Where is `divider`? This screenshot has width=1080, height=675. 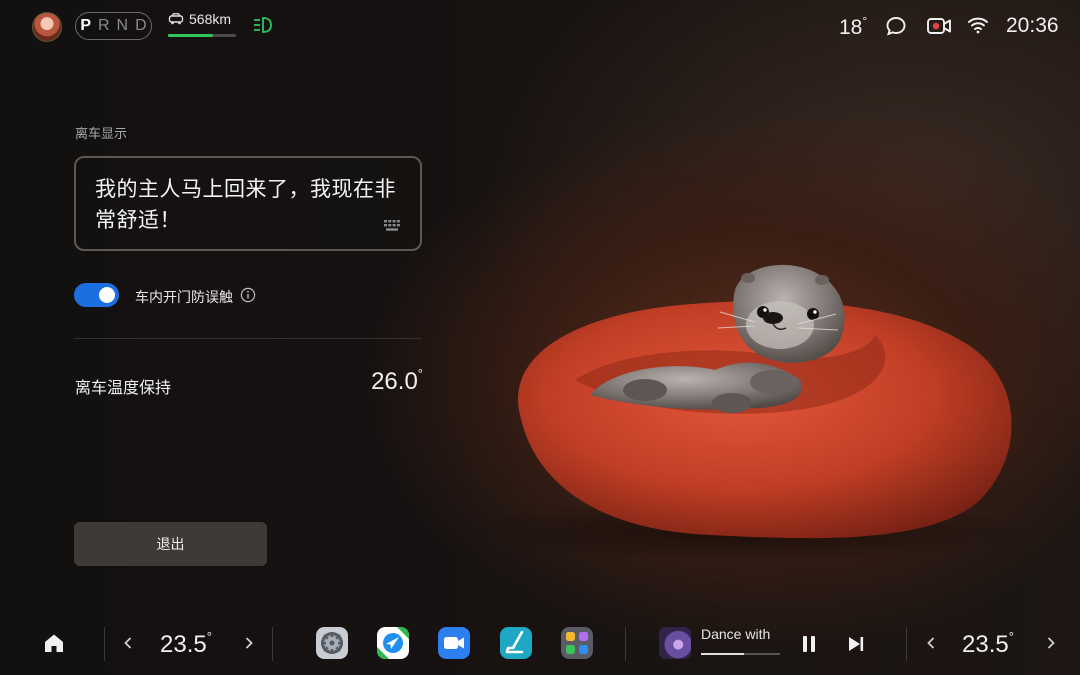 divider is located at coordinates (248, 338).